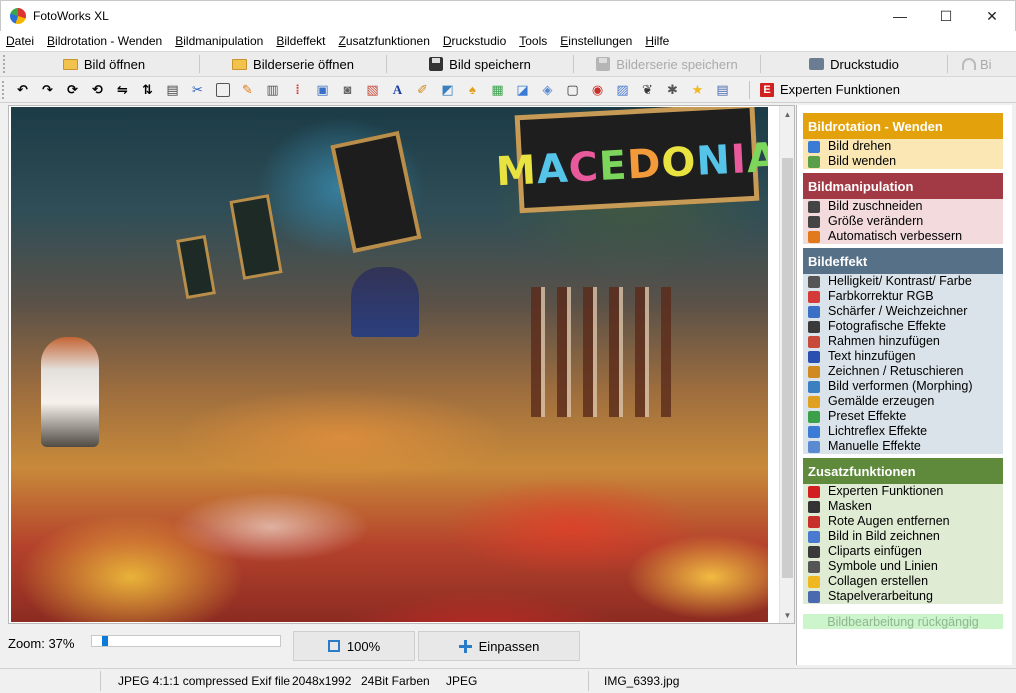  Describe the element at coordinates (787, 615) in the screenshot. I see `scroll-down-arrow-icon: ▼` at that location.